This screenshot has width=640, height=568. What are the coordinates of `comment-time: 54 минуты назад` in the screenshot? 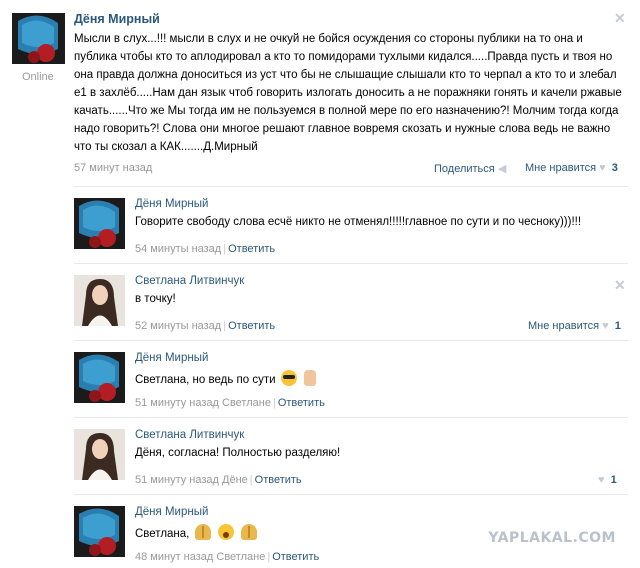 It's located at (178, 249).